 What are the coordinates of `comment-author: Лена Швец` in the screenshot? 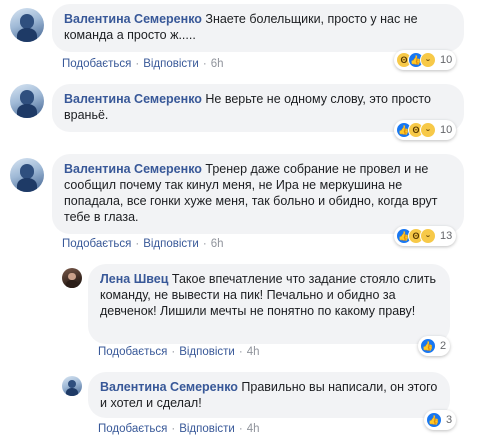 It's located at (134, 279).